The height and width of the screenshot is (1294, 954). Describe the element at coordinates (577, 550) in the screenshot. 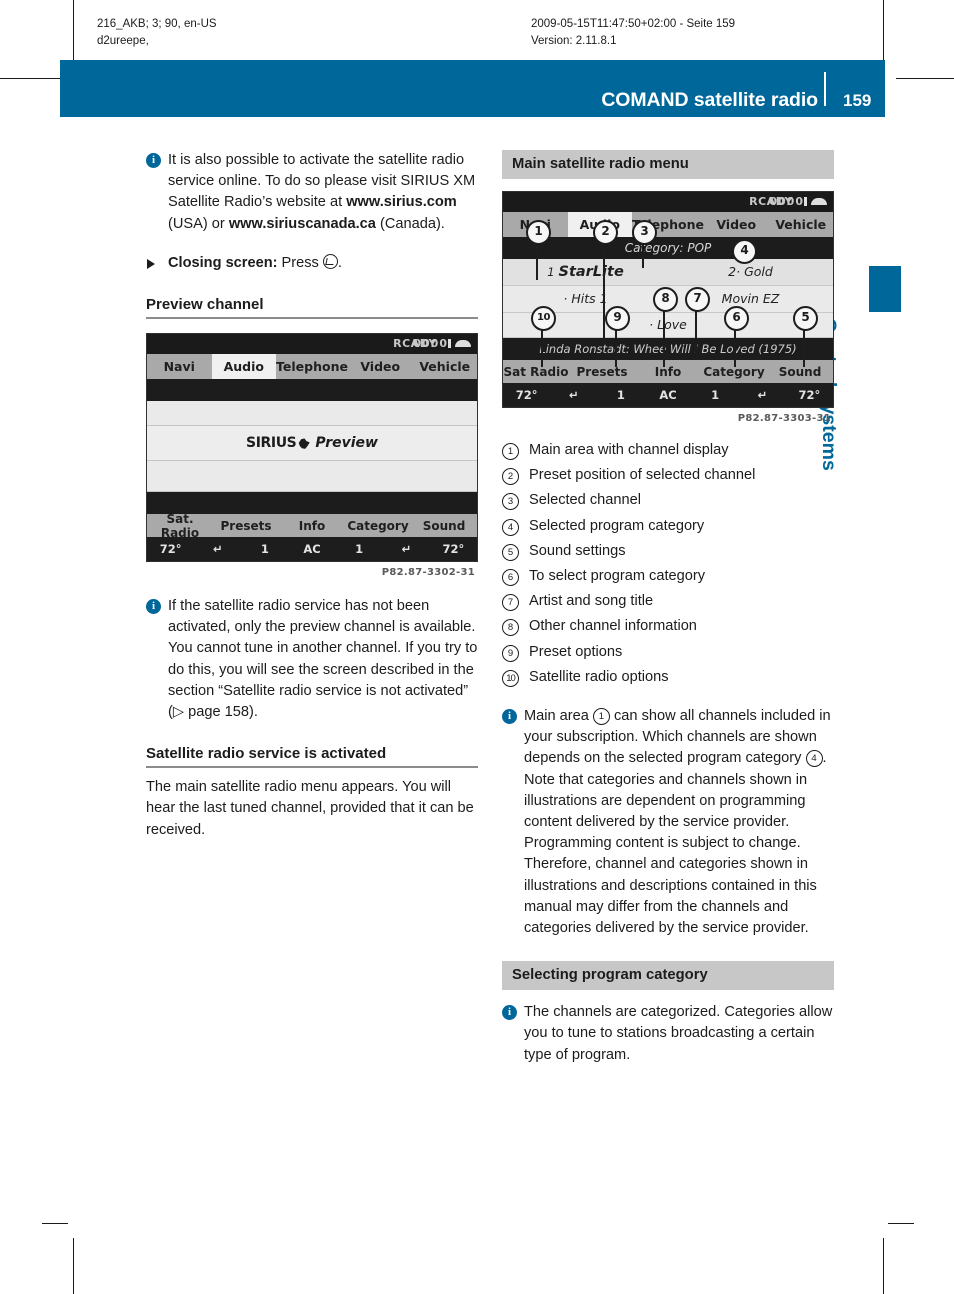

I see `legend-text-5: Sound settings` at that location.